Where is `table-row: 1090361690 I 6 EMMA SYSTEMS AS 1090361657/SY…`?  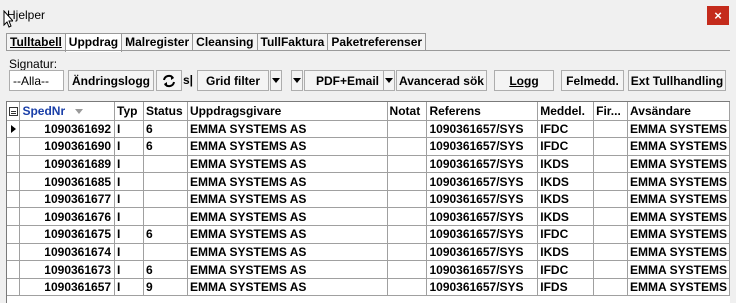 table-row: 1090361690 I 6 EMMA SYSTEMS AS 1090361657/SY… is located at coordinates (368, 146).